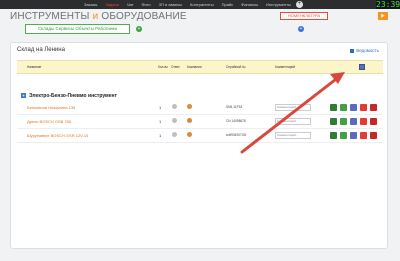  I want to click on statement-link: Ведомость, so click(364, 50).